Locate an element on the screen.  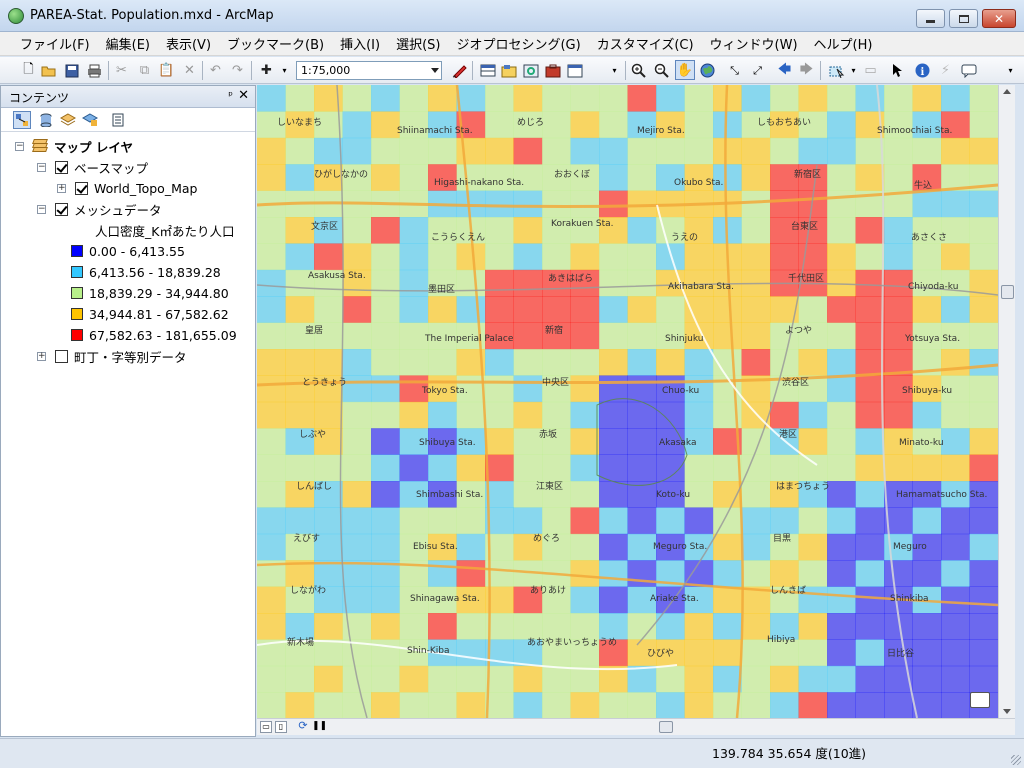
zoom-in-icon is located at coordinates (638, 70).